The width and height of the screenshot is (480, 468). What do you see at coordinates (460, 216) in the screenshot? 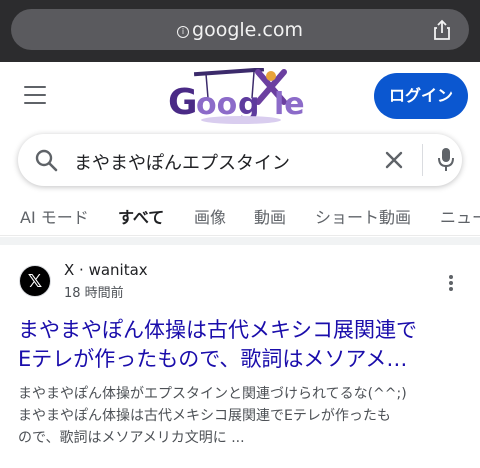
I see `tab-news: ニュー` at bounding box center [460, 216].